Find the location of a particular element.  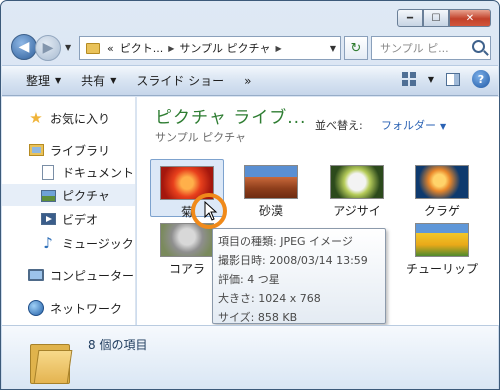

address-overflow: « is located at coordinates (110, 48).